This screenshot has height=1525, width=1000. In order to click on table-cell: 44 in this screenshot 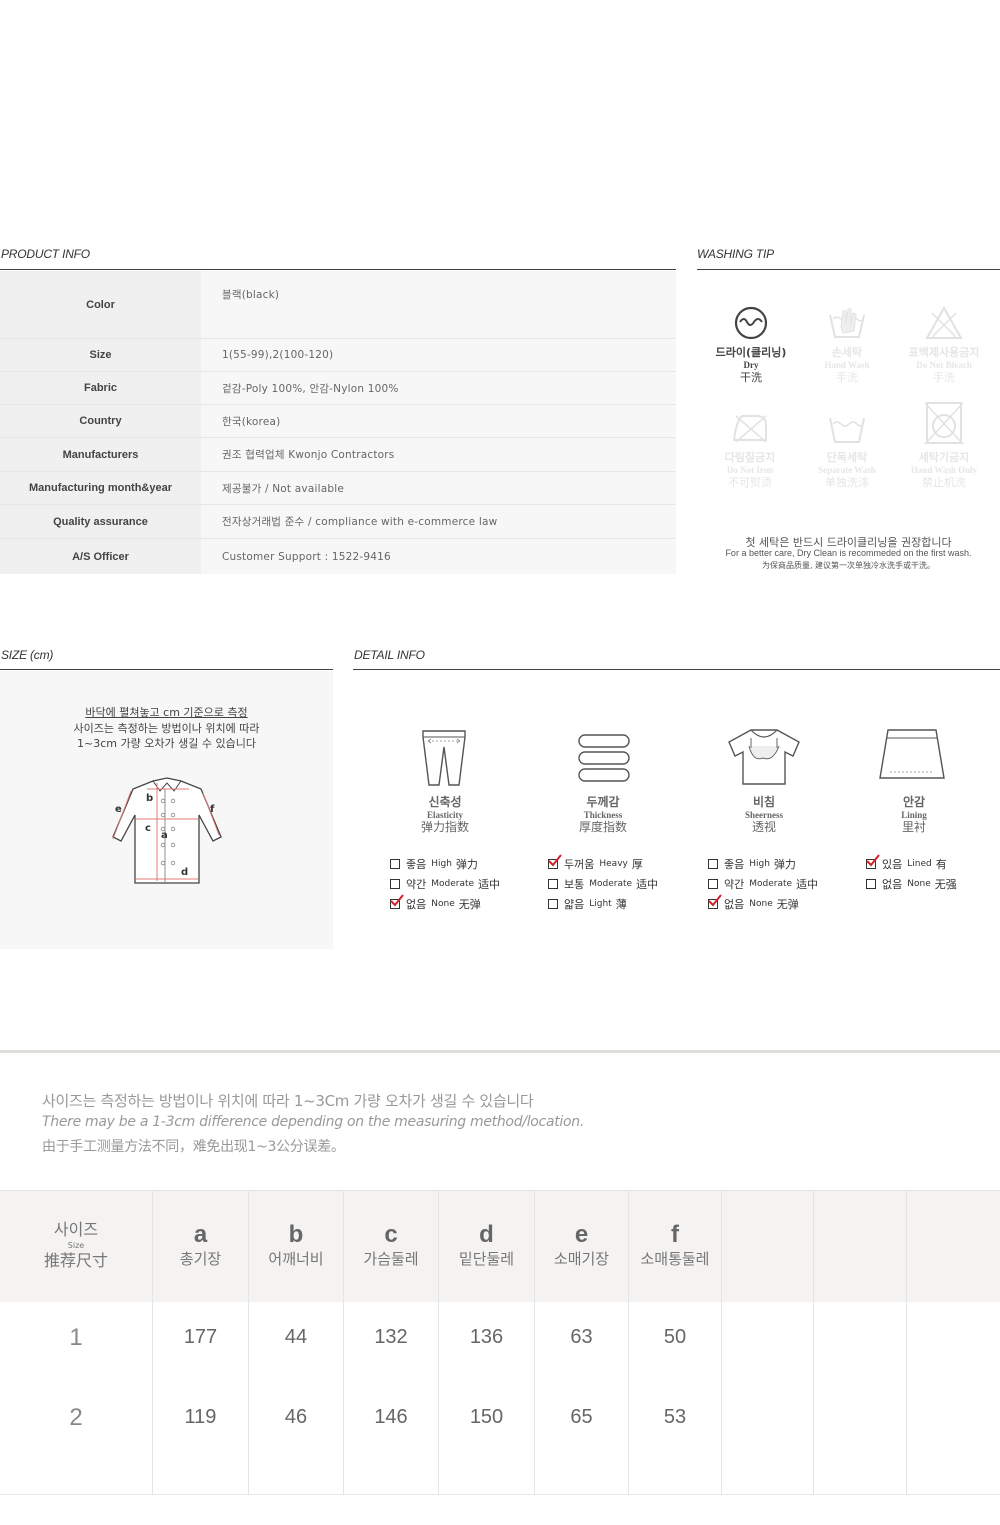, I will do `click(296, 1337)`.